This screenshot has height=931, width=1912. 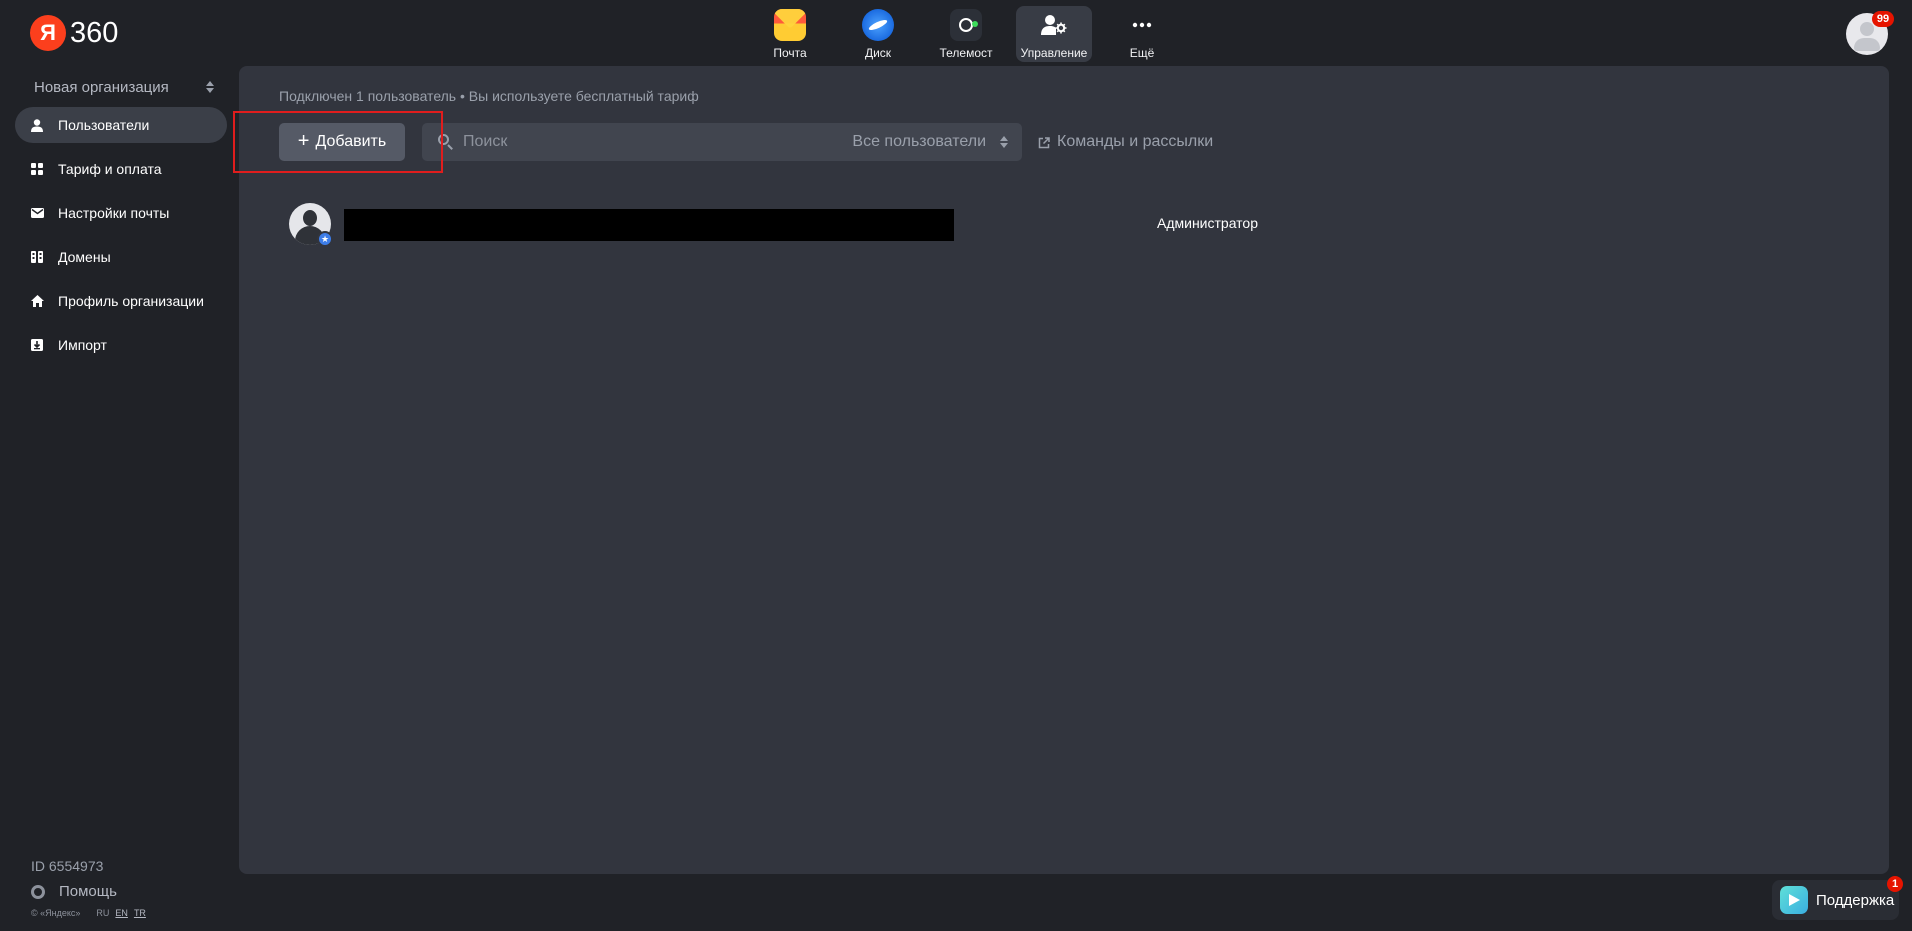 What do you see at coordinates (1135, 141) in the screenshot?
I see `teams-link-label: Команды и рассылки` at bounding box center [1135, 141].